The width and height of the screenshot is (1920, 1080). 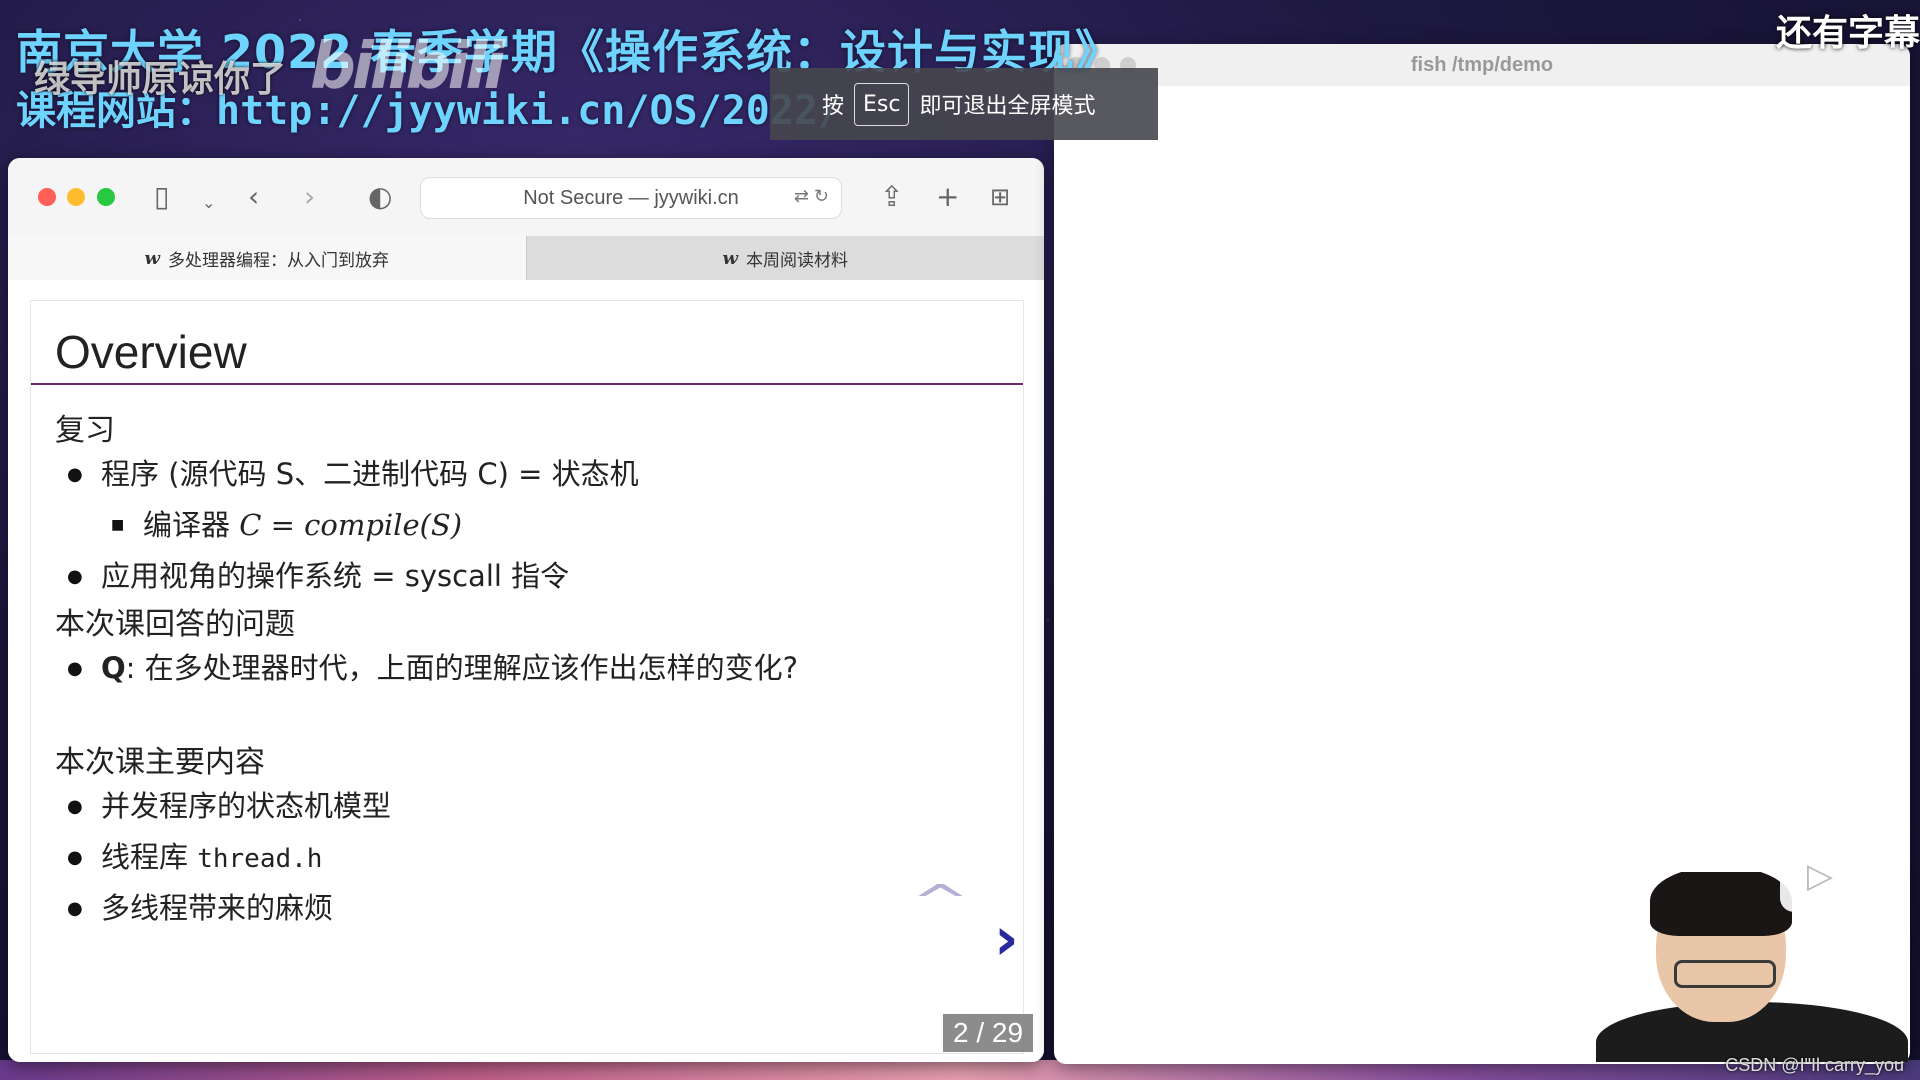 What do you see at coordinates (161, 197) in the screenshot?
I see `sidebar-icon: ▯` at bounding box center [161, 197].